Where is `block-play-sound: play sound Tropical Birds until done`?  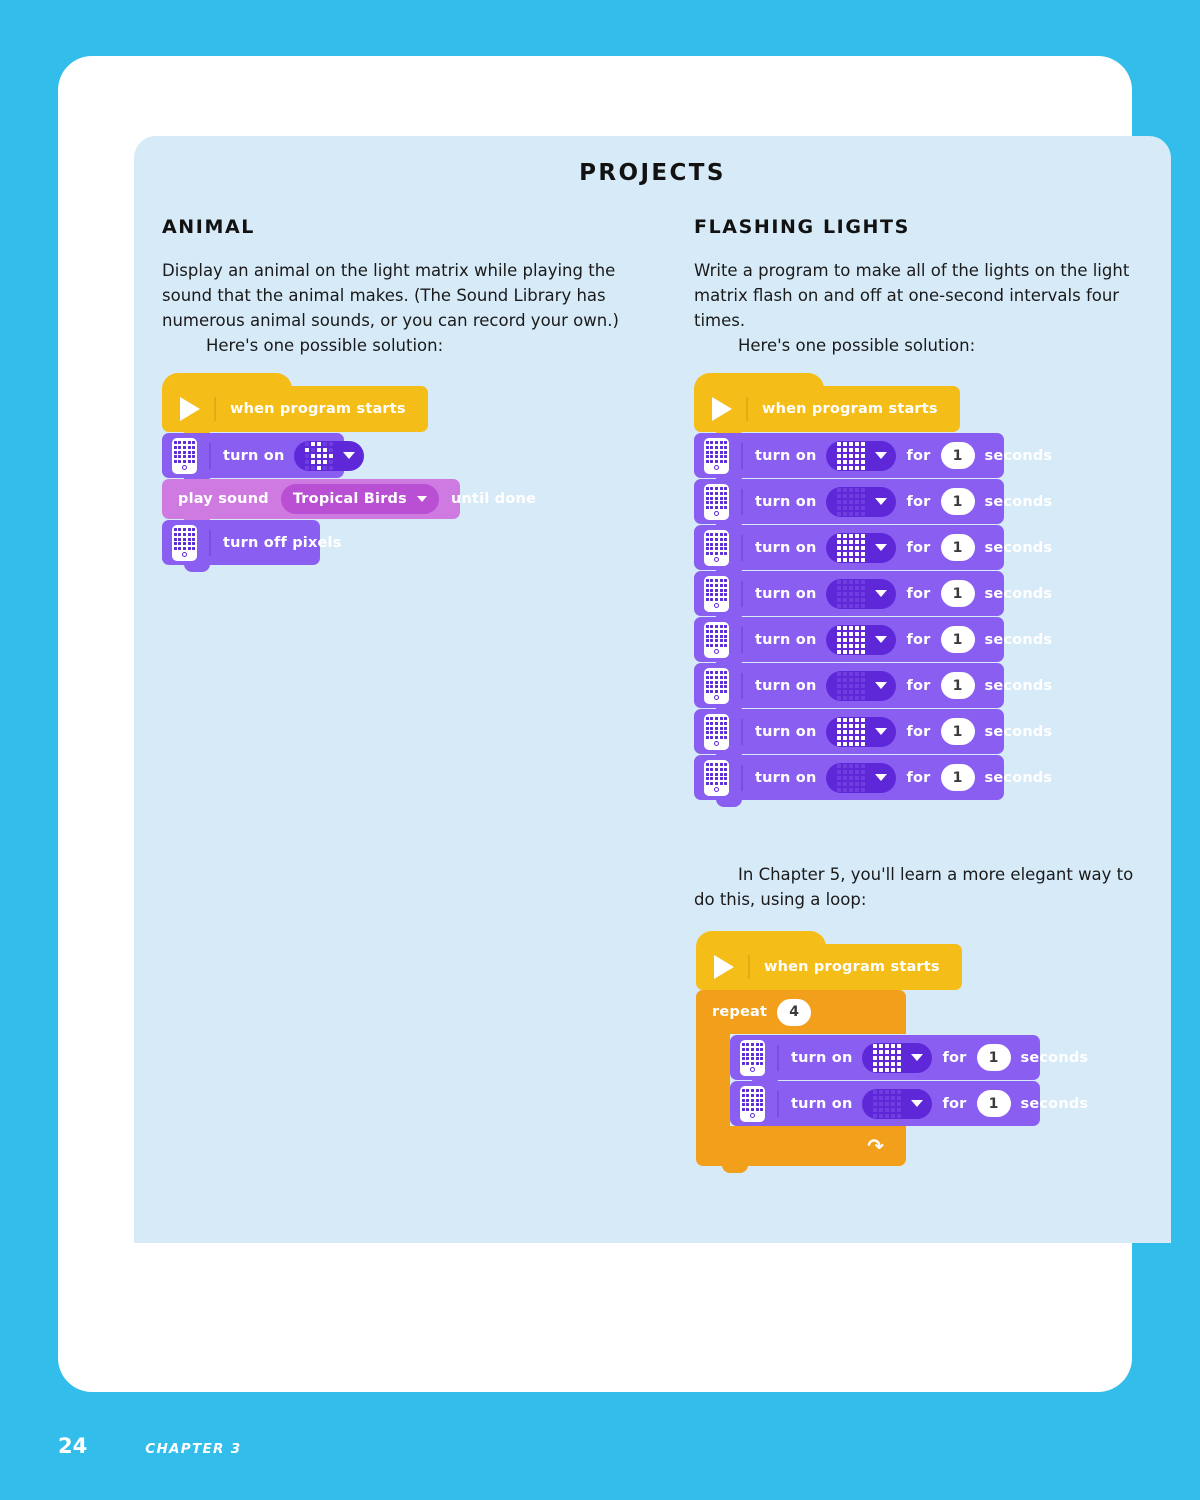
block-play-sound: play sound Tropical Birds until done is located at coordinates (349, 502).